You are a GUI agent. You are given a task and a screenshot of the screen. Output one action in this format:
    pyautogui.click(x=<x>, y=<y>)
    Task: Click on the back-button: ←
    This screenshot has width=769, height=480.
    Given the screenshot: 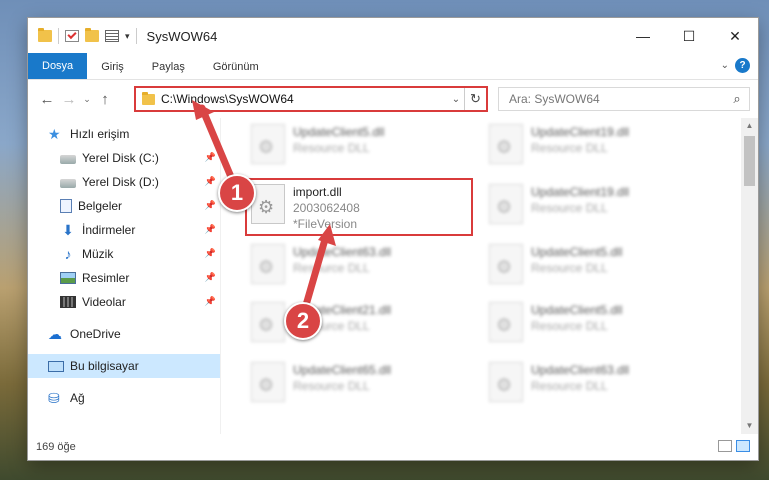 What is the action you would take?
    pyautogui.click(x=47, y=99)
    